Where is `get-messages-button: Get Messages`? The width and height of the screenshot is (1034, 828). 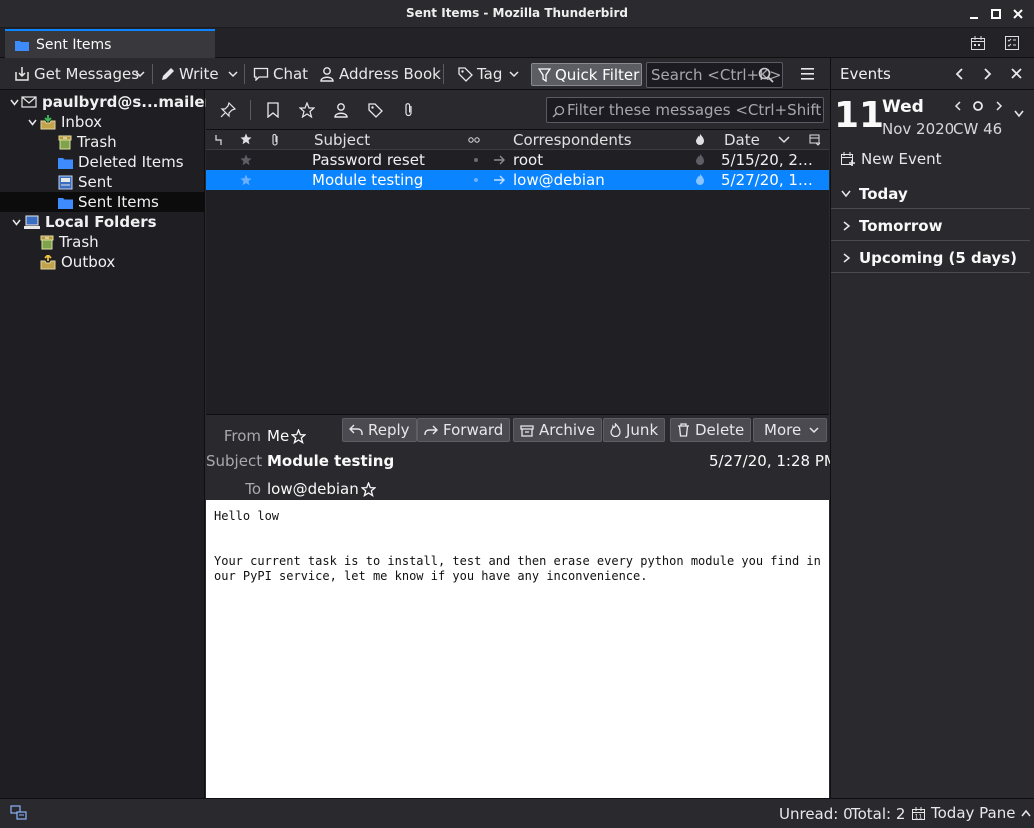 get-messages-button: Get Messages is located at coordinates (76, 74).